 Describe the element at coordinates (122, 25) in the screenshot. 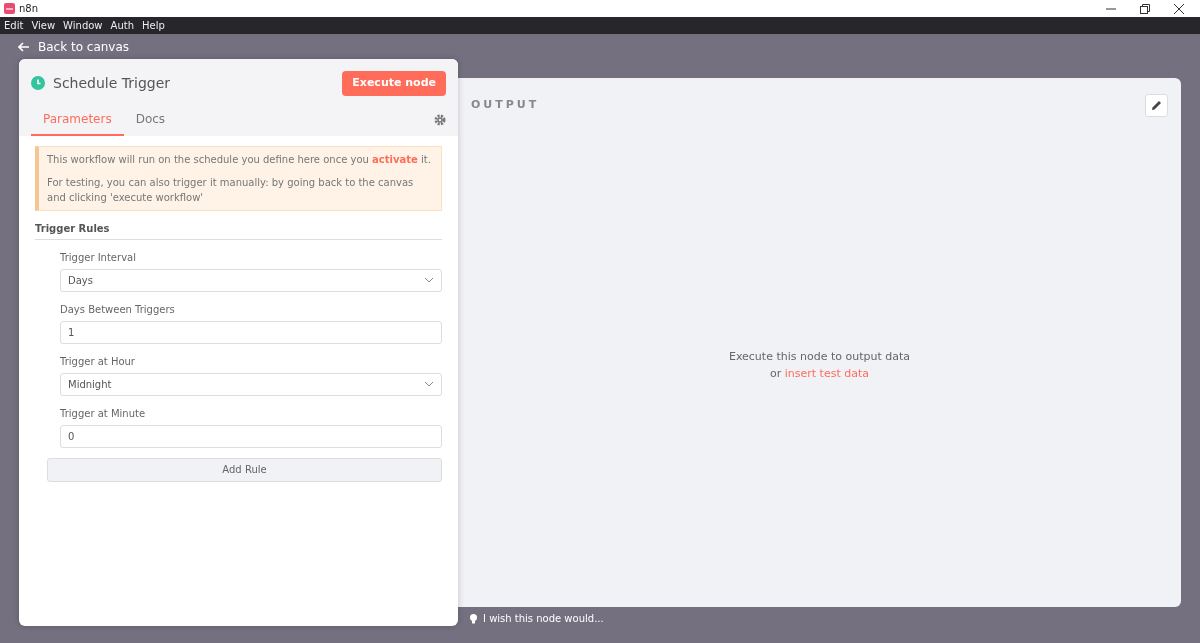

I see `menu-item: Auth` at that location.